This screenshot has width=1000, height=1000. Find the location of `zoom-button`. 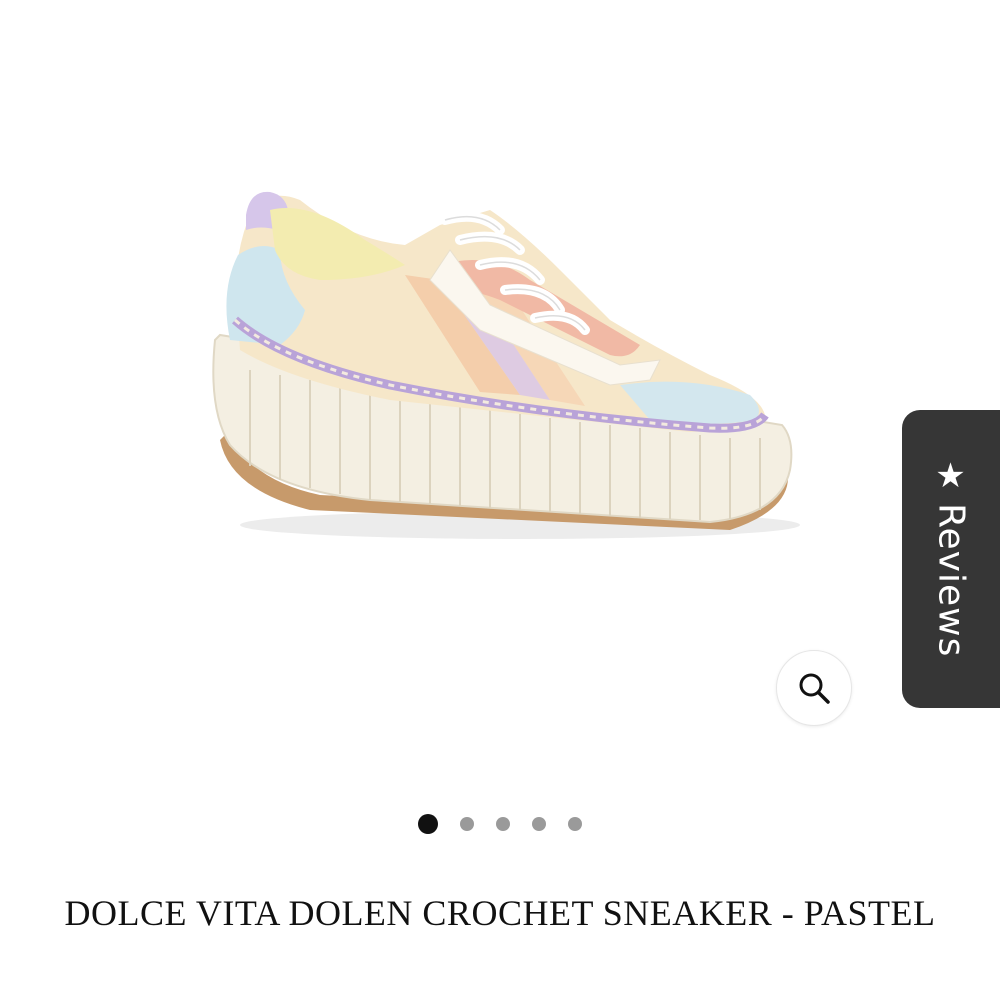

zoom-button is located at coordinates (814, 688).